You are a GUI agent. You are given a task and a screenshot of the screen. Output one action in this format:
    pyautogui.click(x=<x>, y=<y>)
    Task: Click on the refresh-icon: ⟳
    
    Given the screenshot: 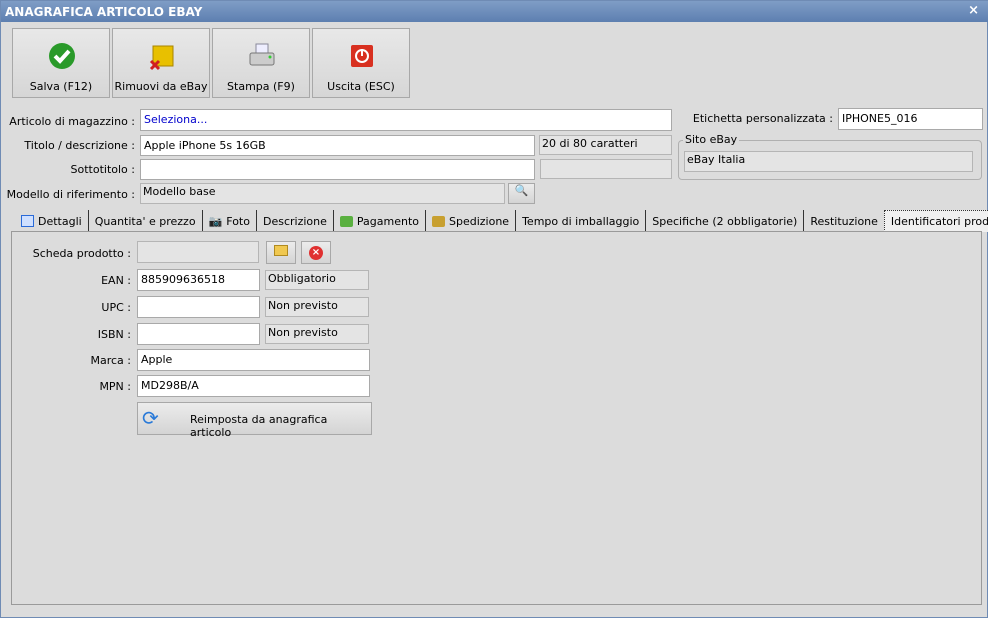 What is the action you would take?
    pyautogui.click(x=150, y=418)
    